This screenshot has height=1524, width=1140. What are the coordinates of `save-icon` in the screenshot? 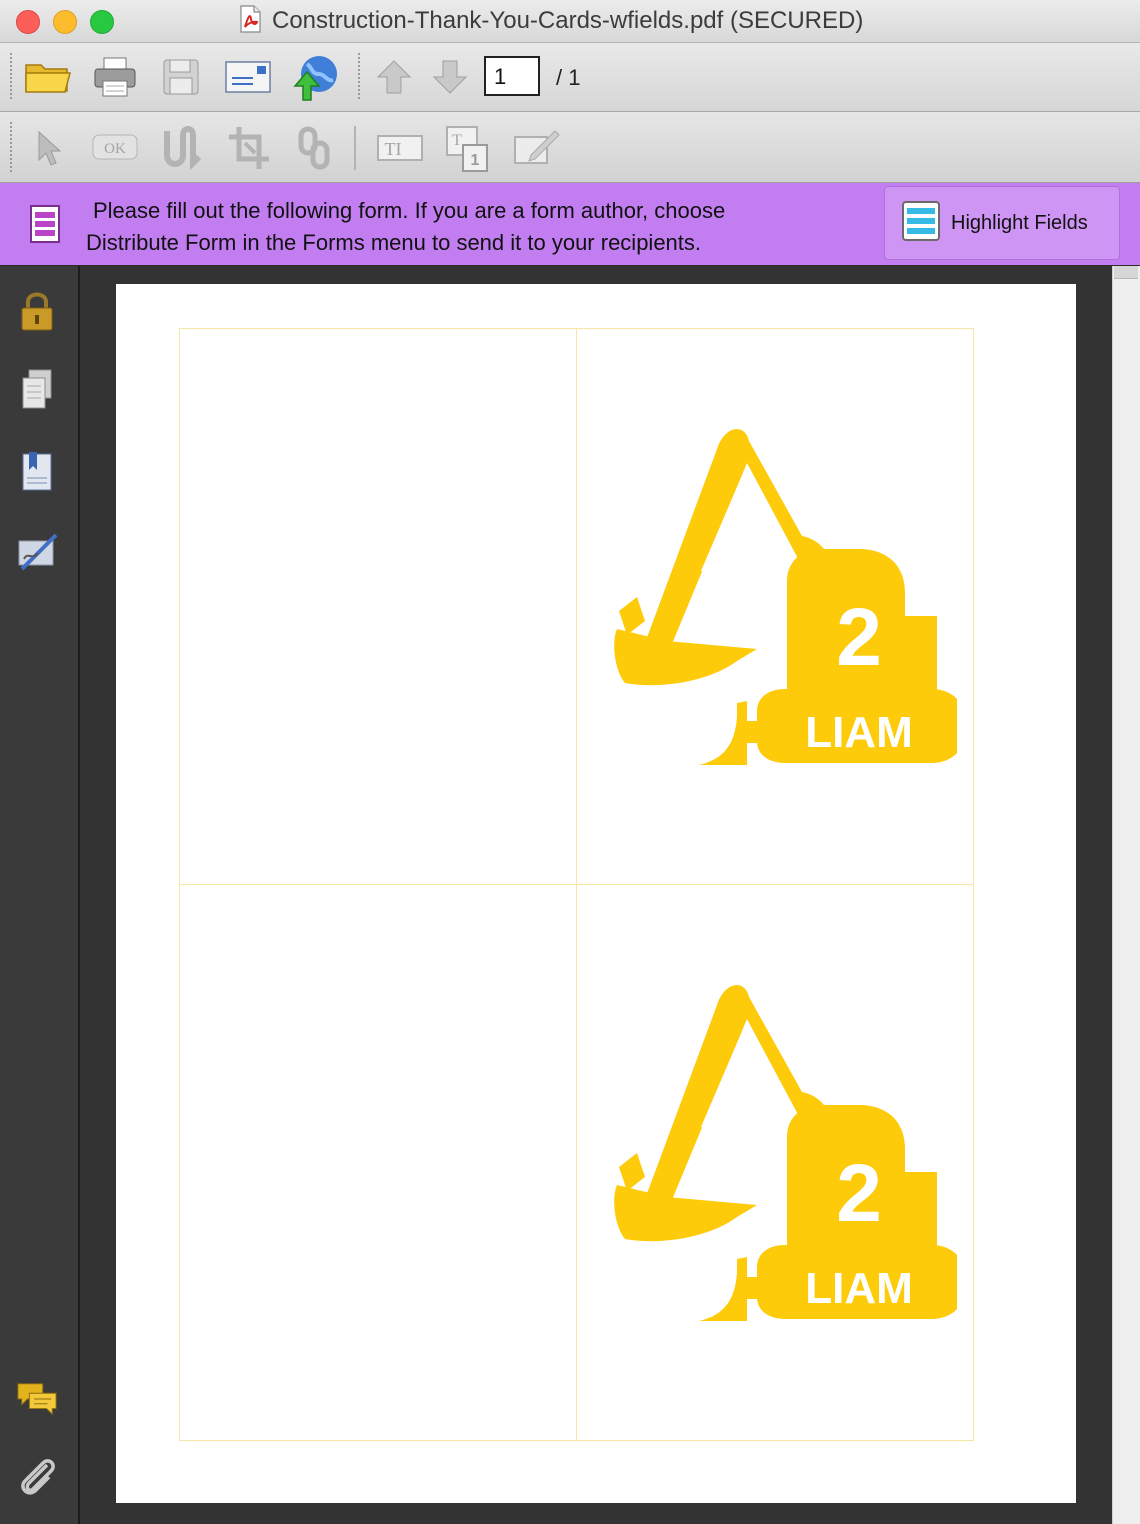 It's located at (181, 77).